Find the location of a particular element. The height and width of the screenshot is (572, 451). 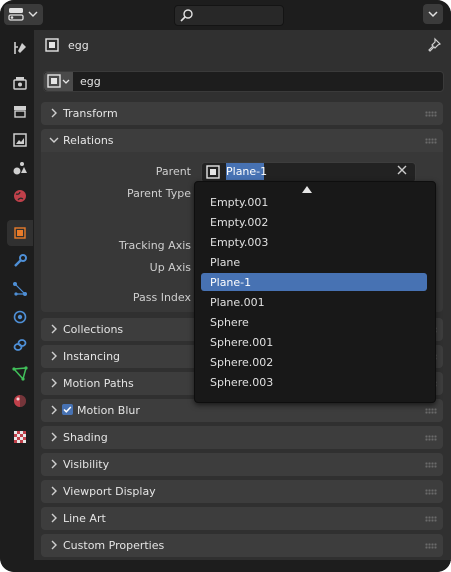

options-menu-button is located at coordinates (433, 14).